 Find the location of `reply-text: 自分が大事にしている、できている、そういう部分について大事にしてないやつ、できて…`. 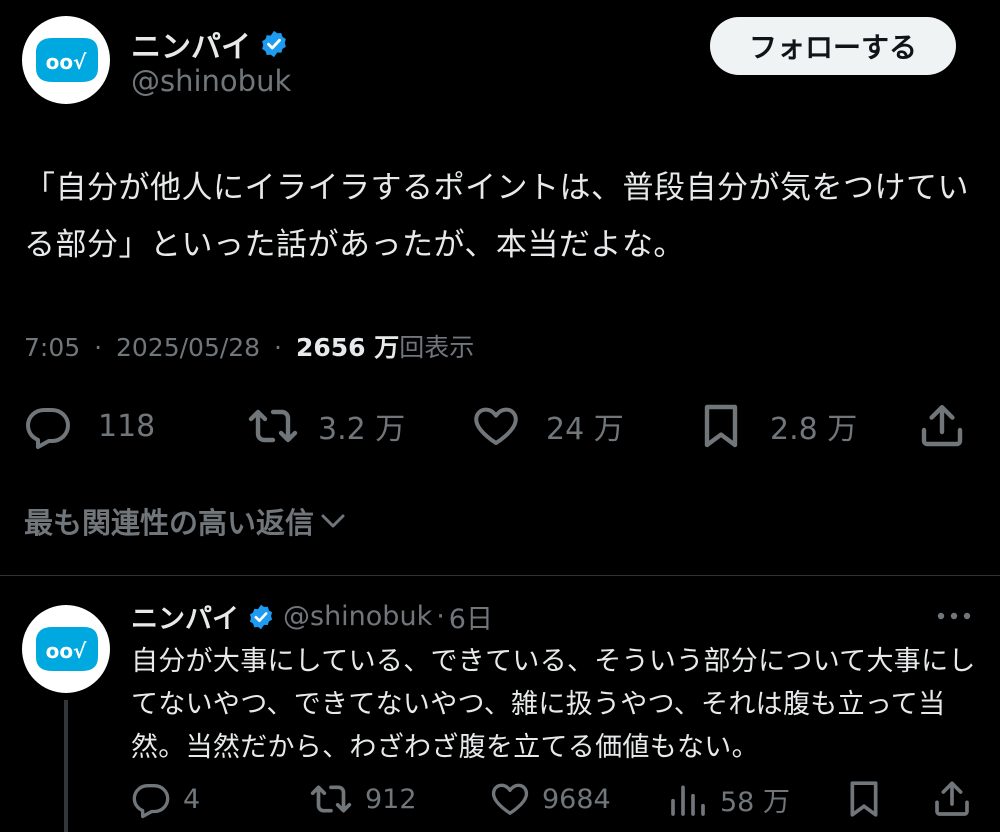

reply-text: 自分が大事にしている、できている、そういう部分について大事にしてないやつ、できて… is located at coordinates (553, 704).